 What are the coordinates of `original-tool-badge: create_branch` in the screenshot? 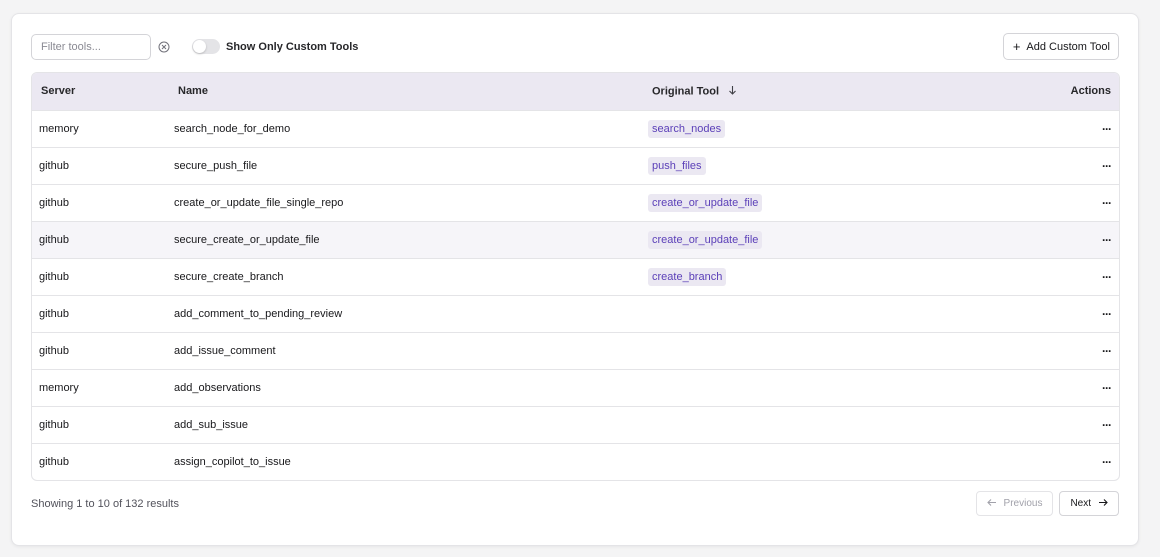 It's located at (687, 276).